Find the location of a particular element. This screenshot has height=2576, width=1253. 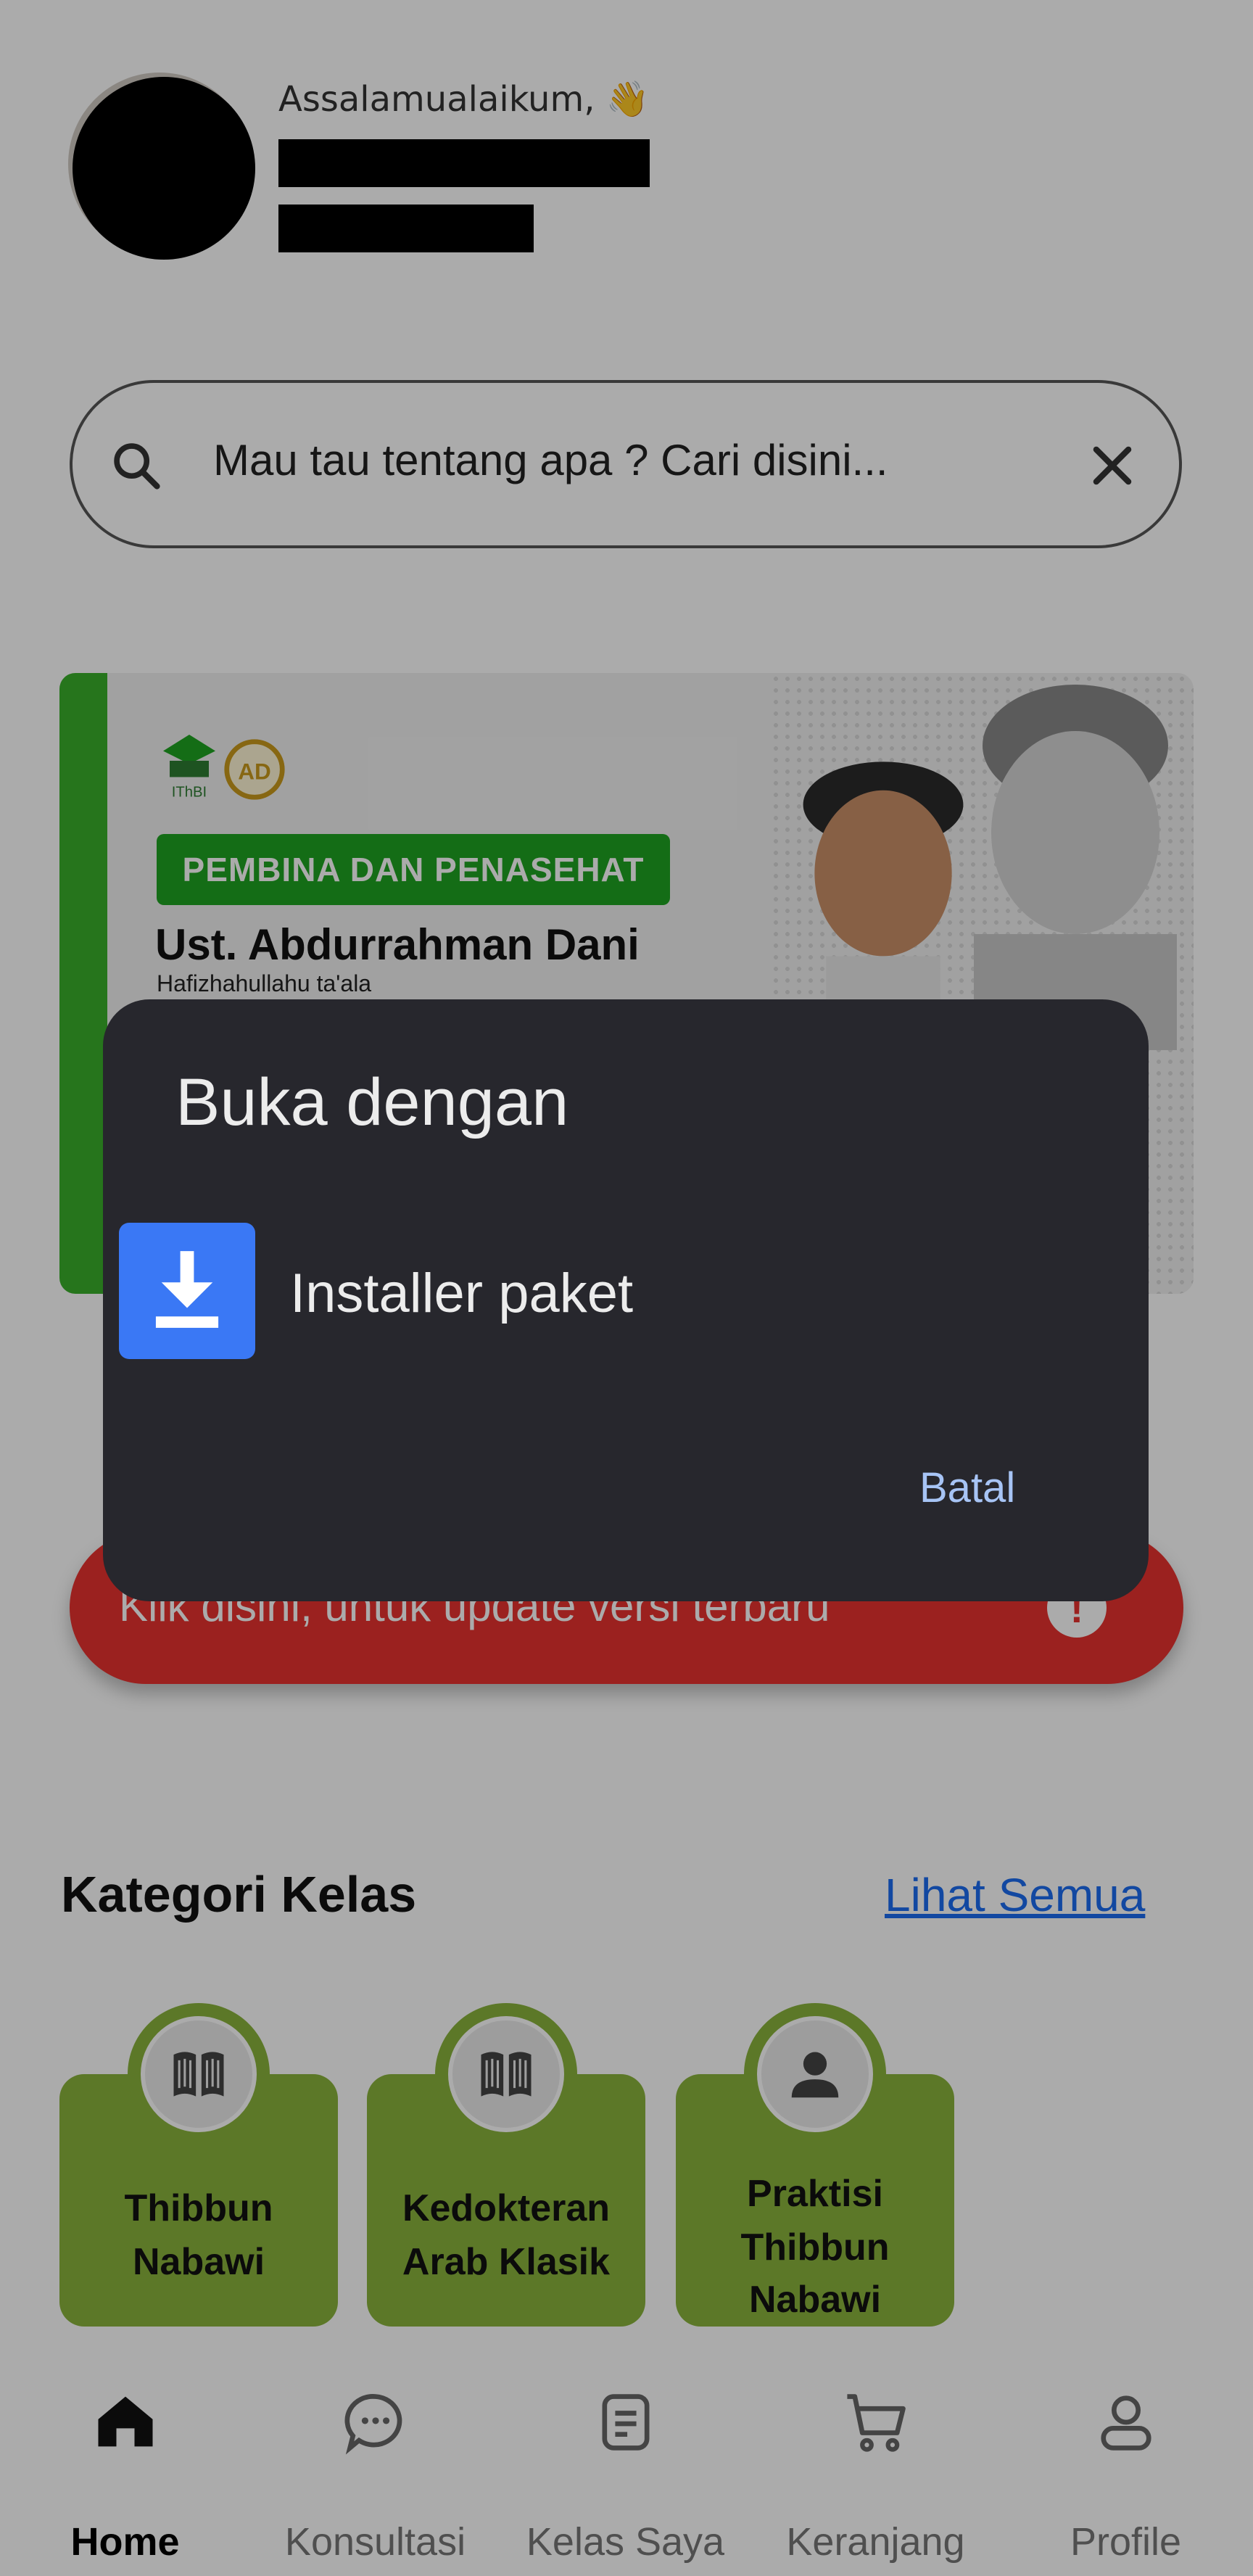

installer-option-label: Installer paket is located at coordinates (461, 1293).